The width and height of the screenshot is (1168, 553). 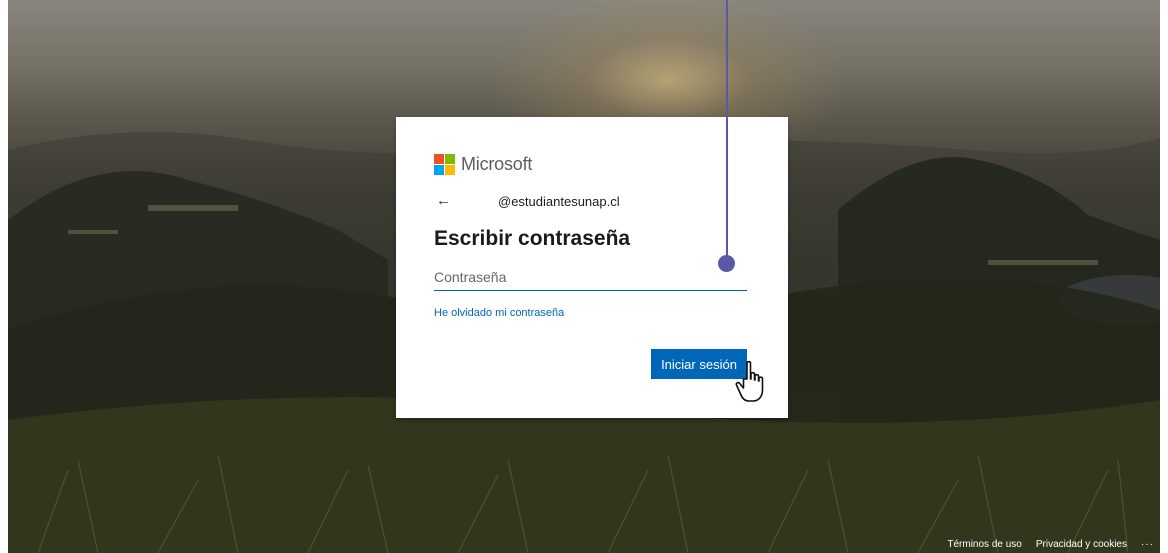 I want to click on hand-pointer-icon, so click(x=749, y=381).